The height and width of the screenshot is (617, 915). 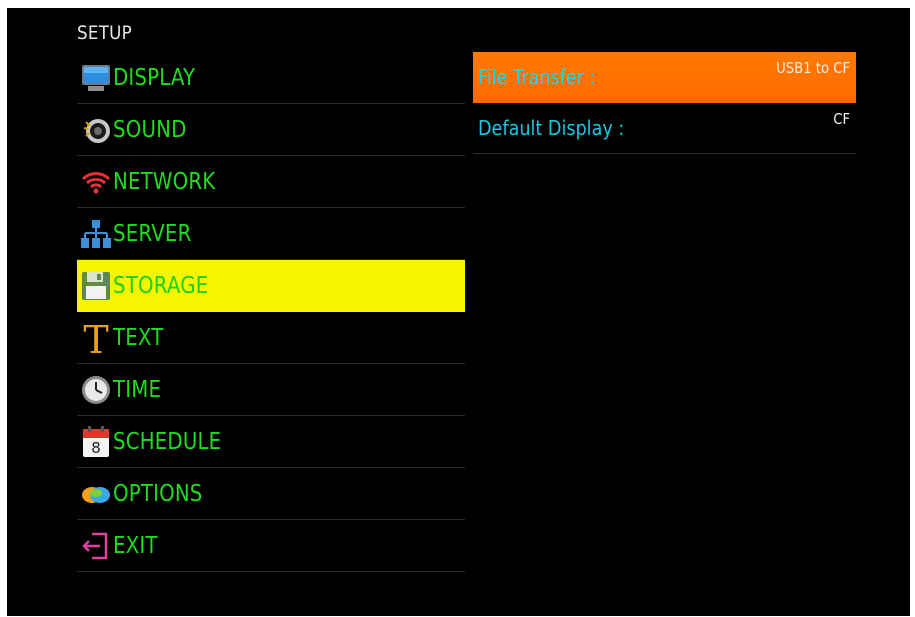 What do you see at coordinates (158, 493) in the screenshot?
I see `menu-item-label: OPTIONS` at bounding box center [158, 493].